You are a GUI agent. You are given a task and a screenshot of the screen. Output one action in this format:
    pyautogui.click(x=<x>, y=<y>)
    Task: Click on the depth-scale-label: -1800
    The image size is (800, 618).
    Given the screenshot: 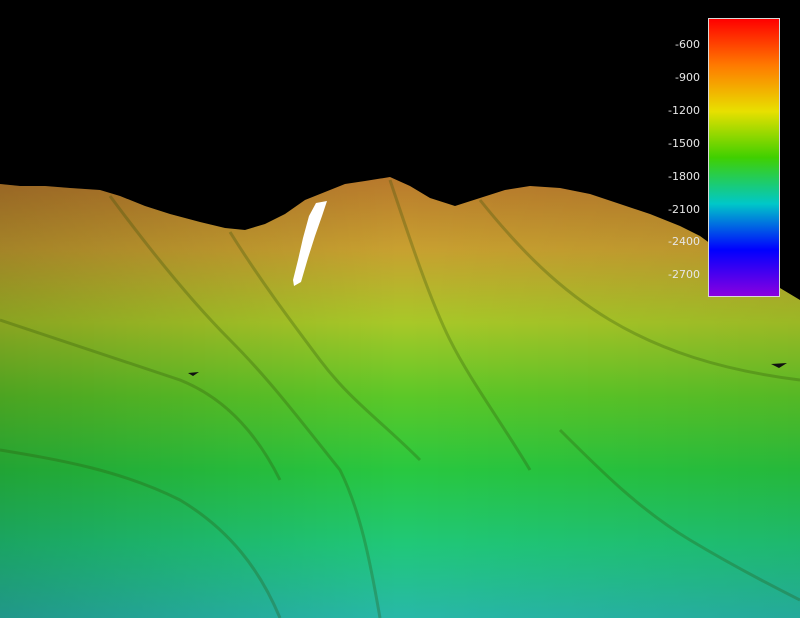 What is the action you would take?
    pyautogui.click(x=684, y=176)
    